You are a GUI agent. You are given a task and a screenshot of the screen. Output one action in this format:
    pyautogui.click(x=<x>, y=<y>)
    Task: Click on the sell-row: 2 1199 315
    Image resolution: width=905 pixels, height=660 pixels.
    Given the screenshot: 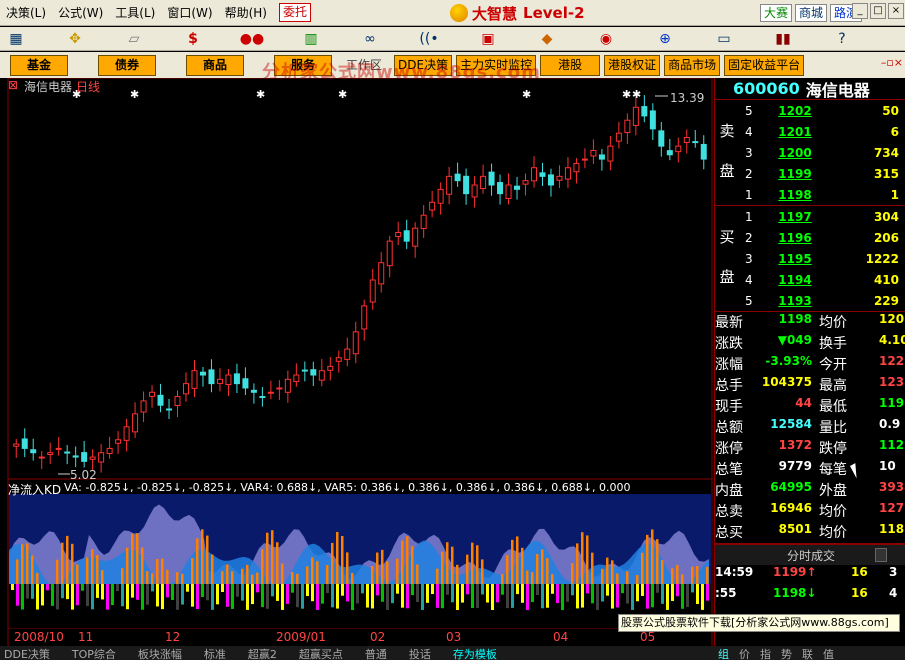 What is the action you would take?
    pyautogui.click(x=810, y=173)
    